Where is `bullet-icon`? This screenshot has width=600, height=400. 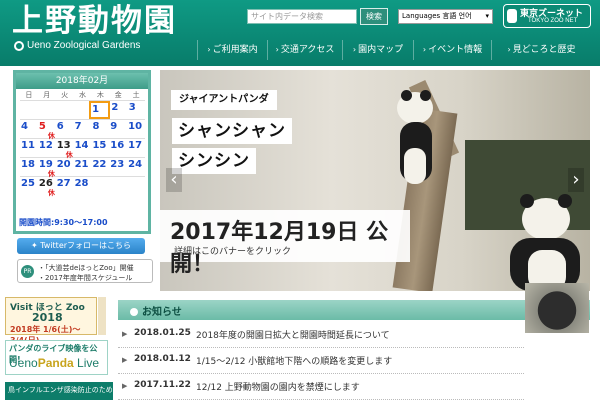
bullet-icon is located at coordinates (134, 312).